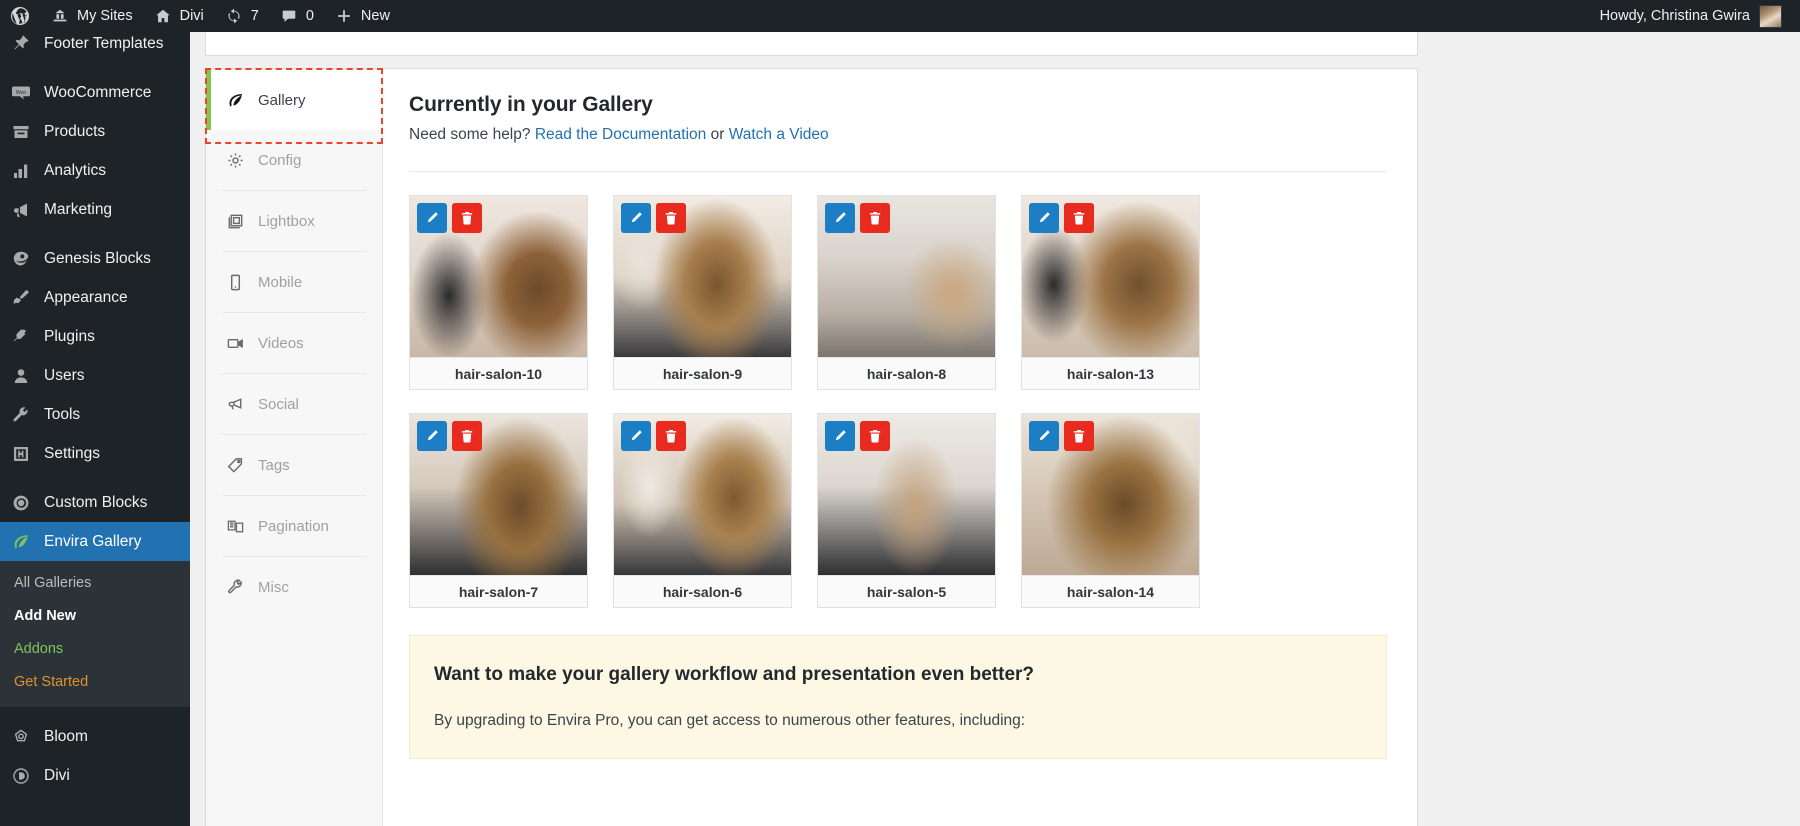  Describe the element at coordinates (95, 92) in the screenshot. I see `sidebar-item-woocommerce: Woo WooCommerce` at that location.